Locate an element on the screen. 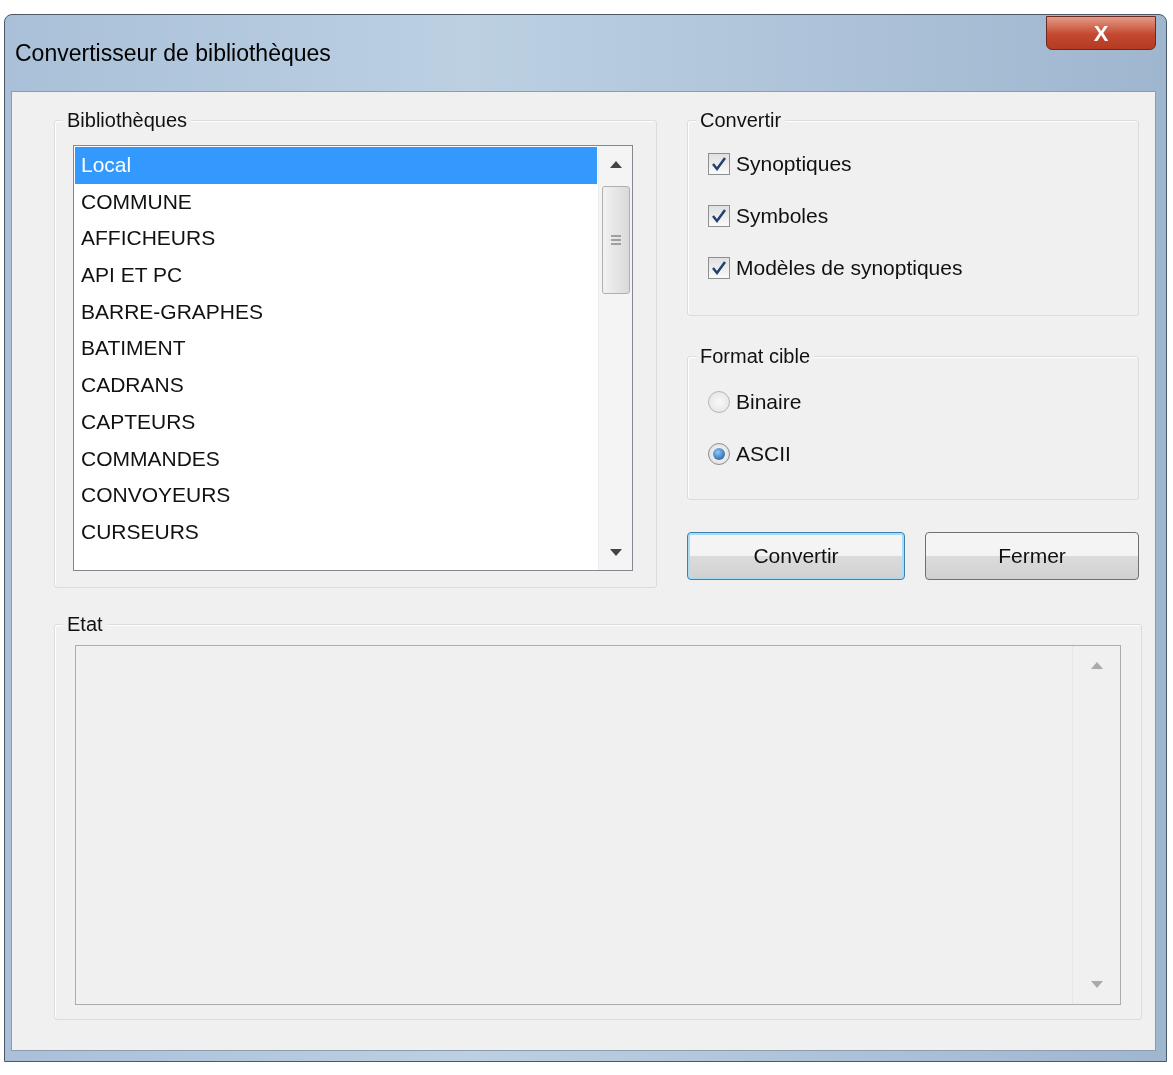 Image resolution: width=1173 pixels, height=1075 pixels. checkbox-label: Modèles de synoptiques is located at coordinates (849, 268).